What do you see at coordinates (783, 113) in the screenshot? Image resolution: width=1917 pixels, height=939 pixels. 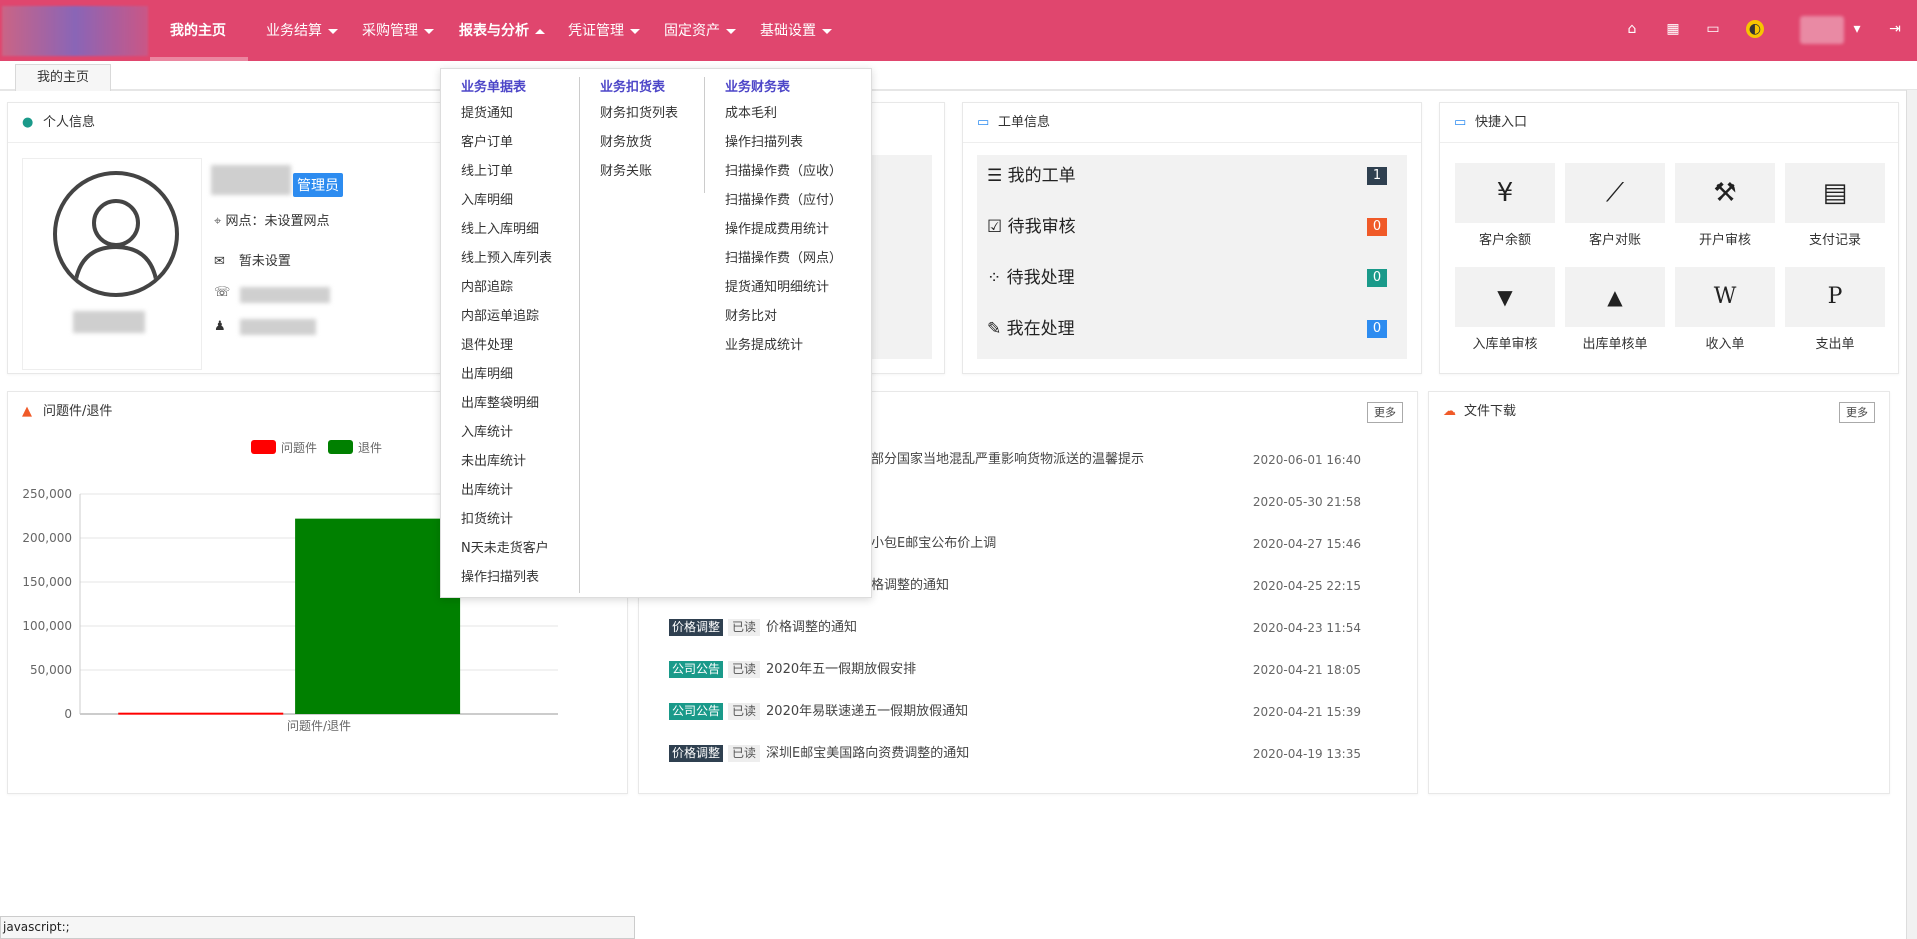 I see `dropdown-item: 成本毛利` at bounding box center [783, 113].